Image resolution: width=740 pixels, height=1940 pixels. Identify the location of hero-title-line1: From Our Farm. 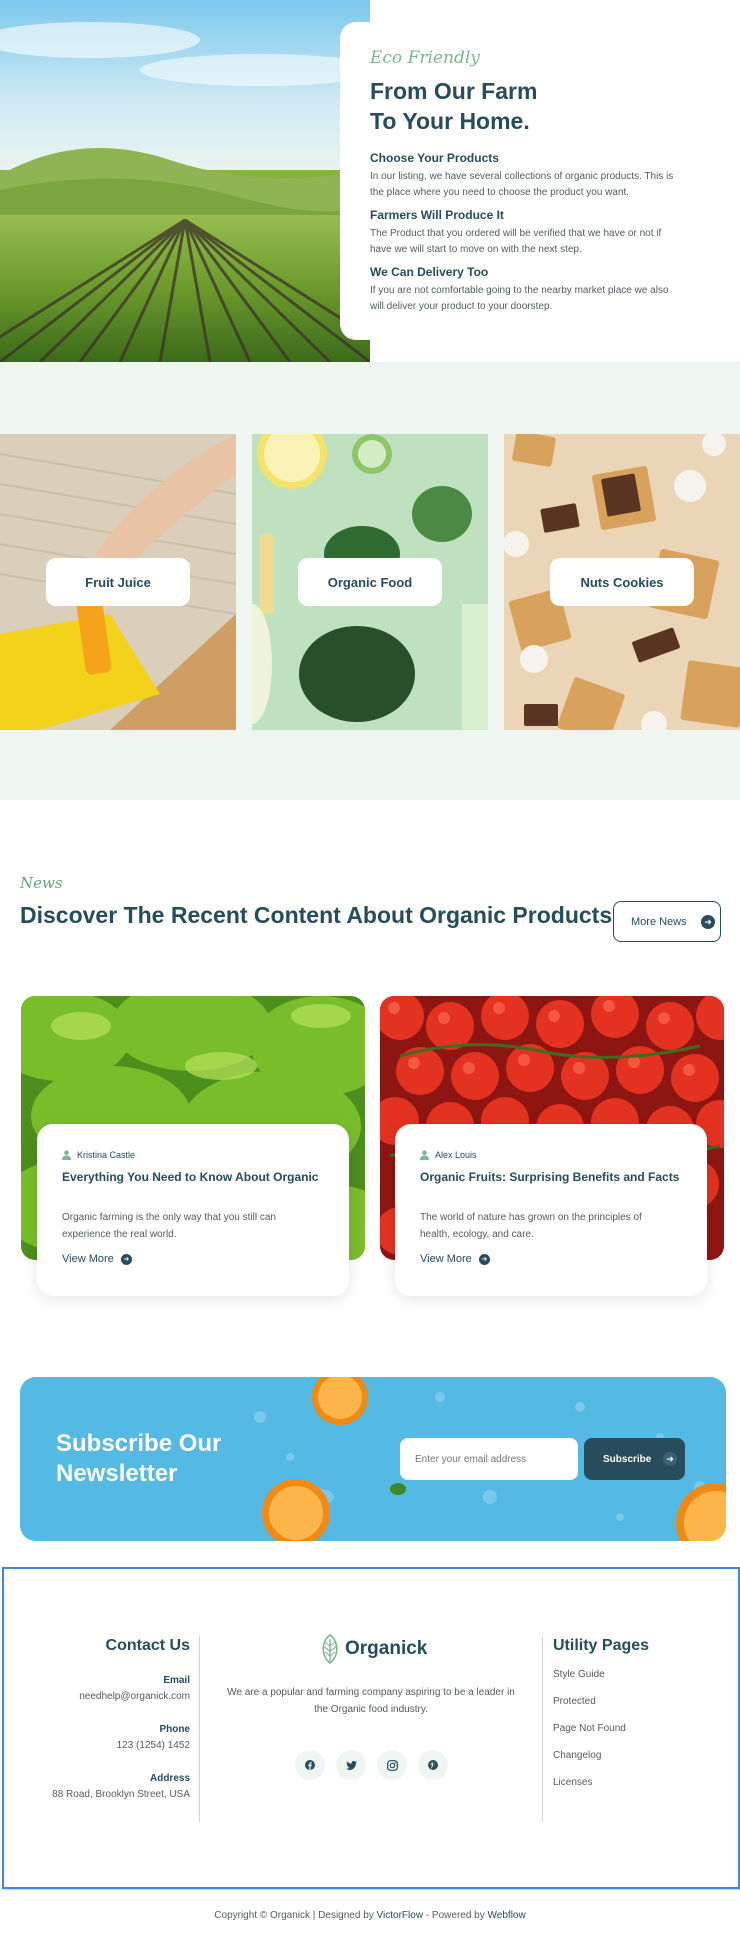
(454, 91).